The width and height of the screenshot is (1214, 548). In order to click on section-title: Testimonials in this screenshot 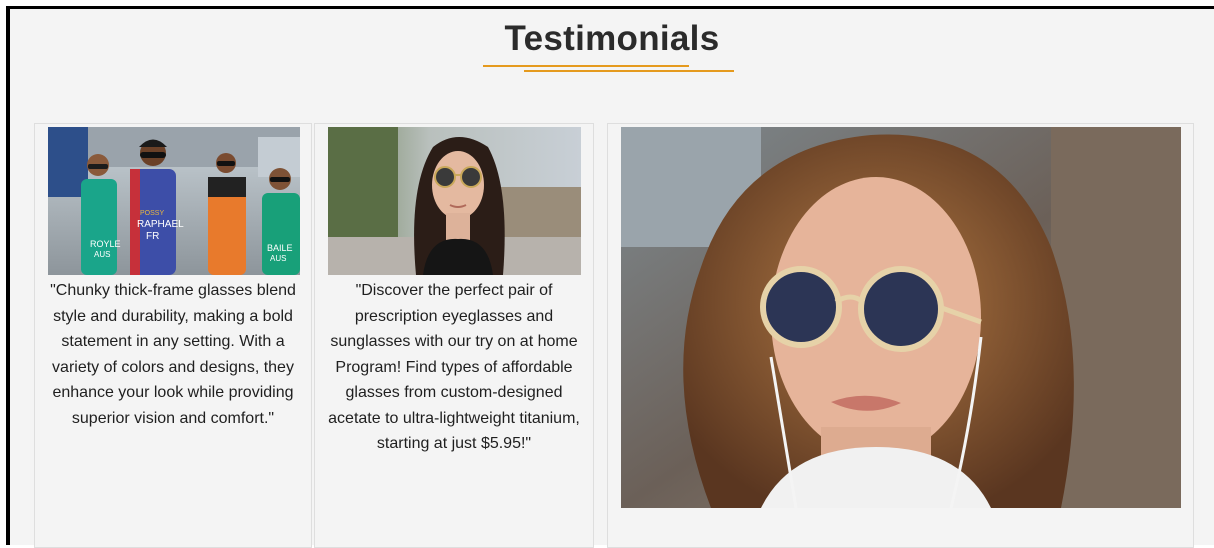, I will do `click(612, 38)`.